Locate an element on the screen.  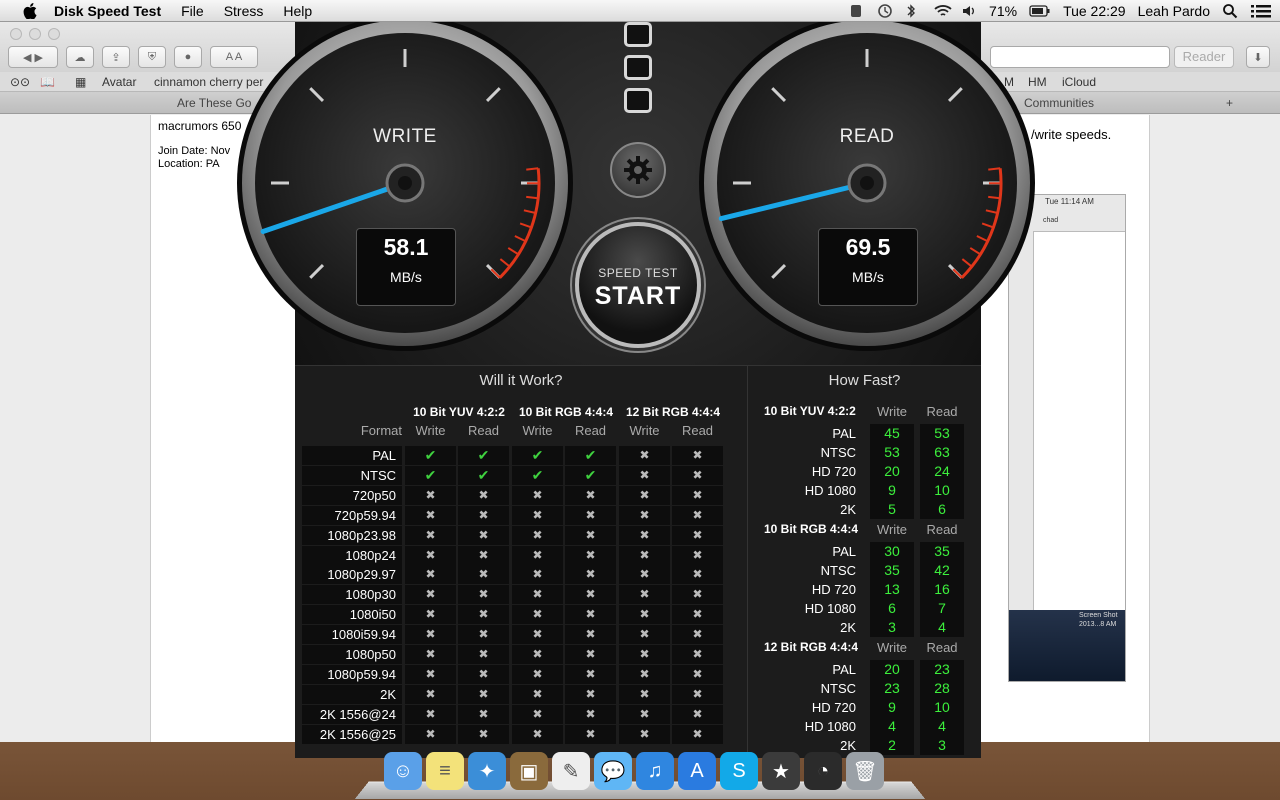
format-label: 1080p29.97 is located at coordinates (352, 575).